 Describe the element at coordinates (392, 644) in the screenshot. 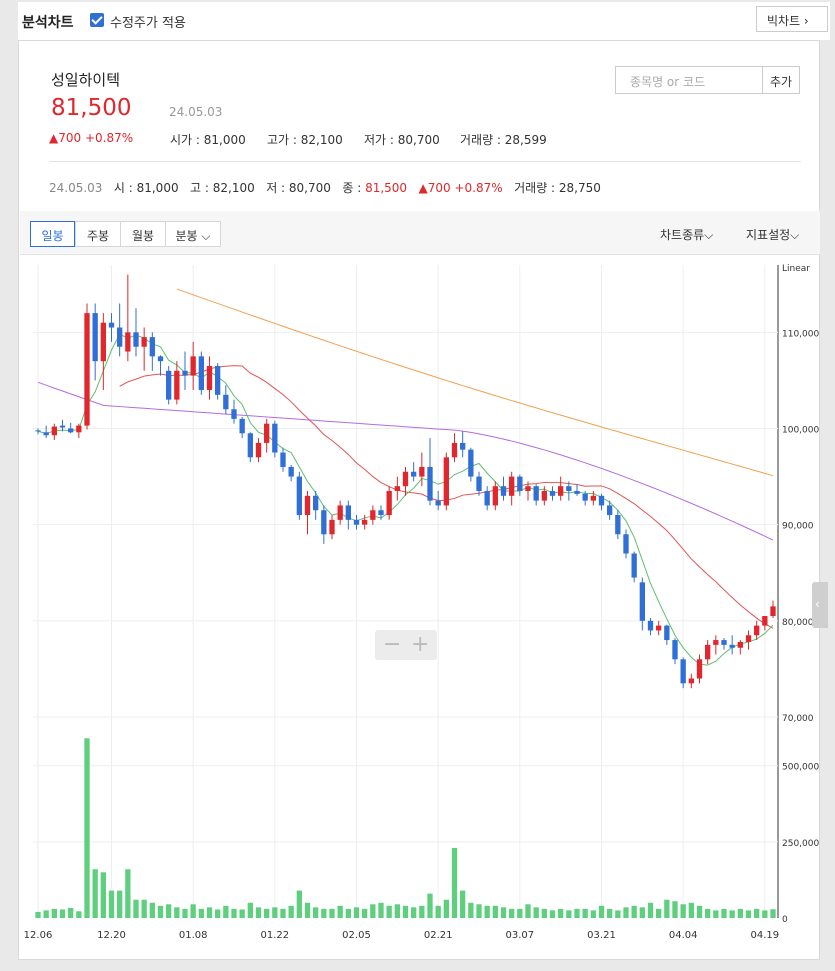

I see `zoom-out-button: −` at that location.